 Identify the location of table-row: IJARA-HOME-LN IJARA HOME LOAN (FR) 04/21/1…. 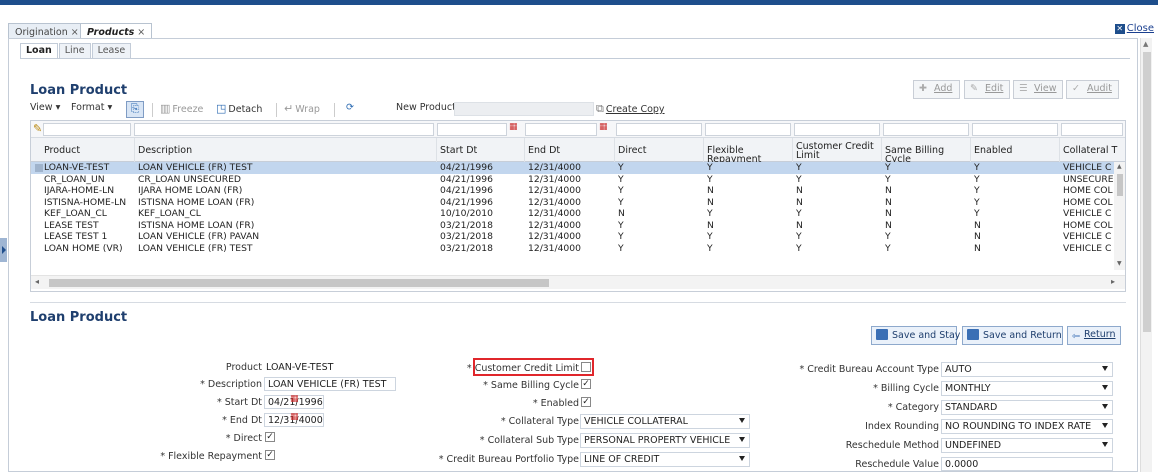
(578, 191).